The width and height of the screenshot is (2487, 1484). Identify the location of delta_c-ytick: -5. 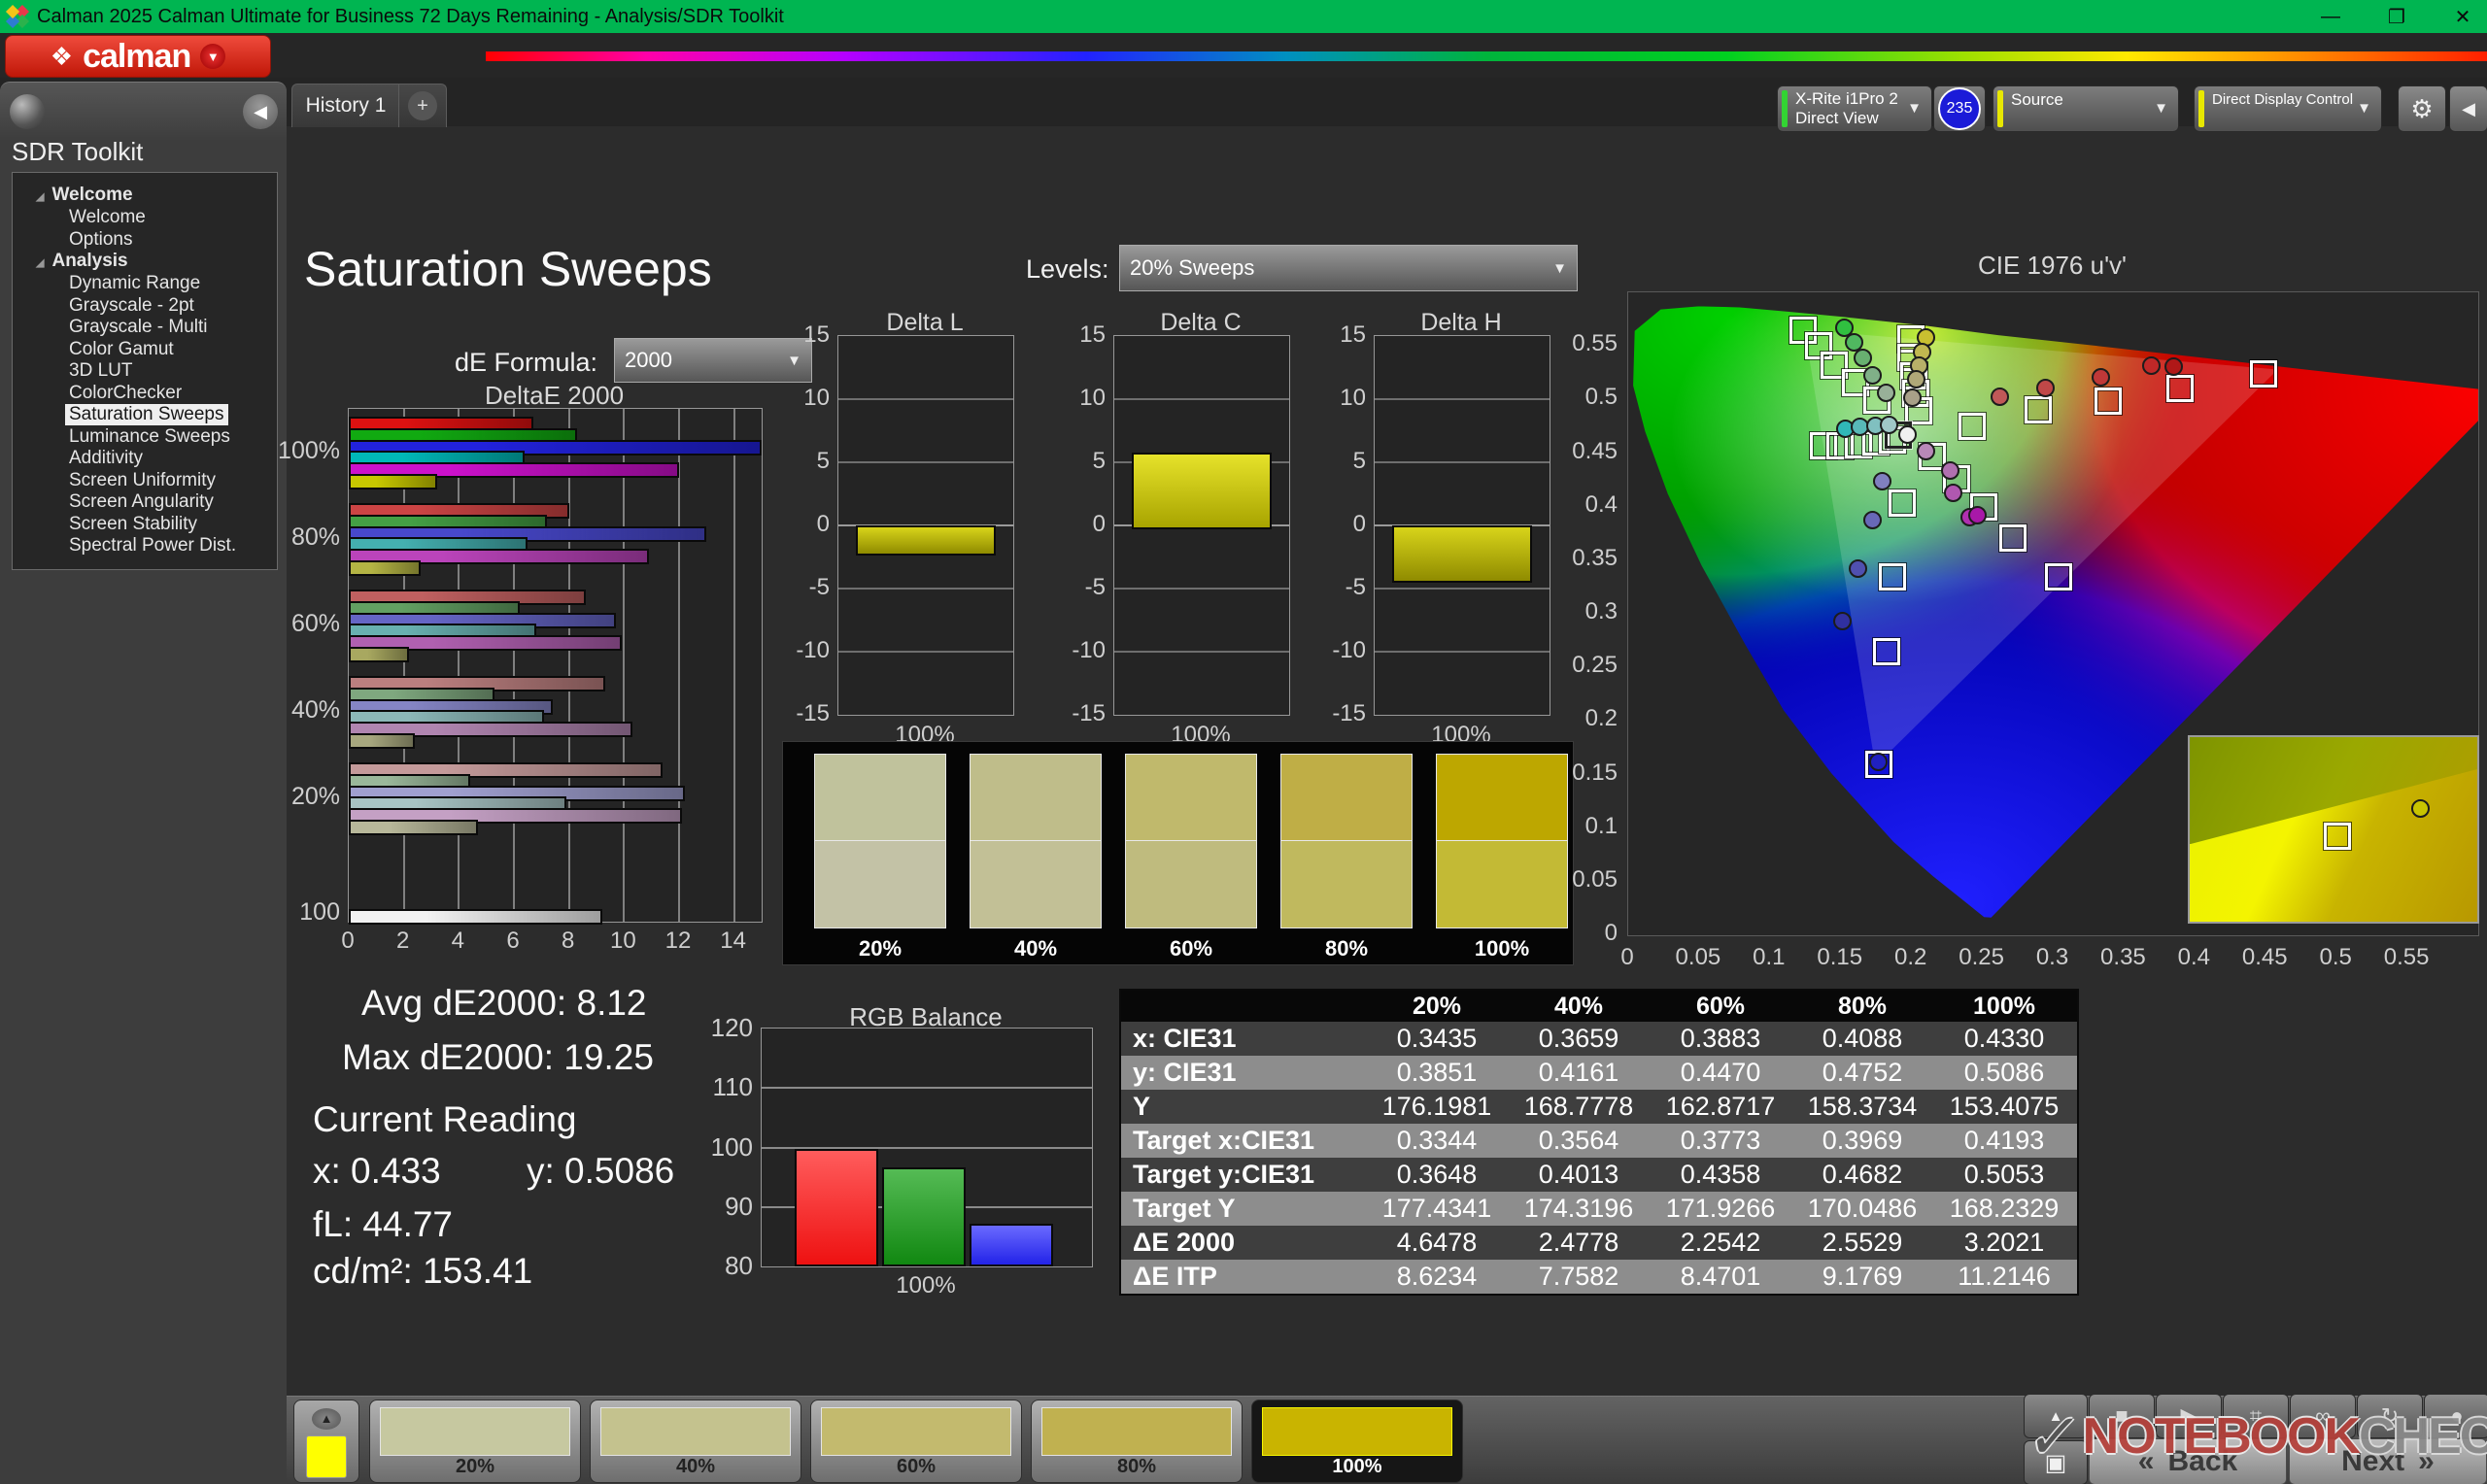
(1095, 587).